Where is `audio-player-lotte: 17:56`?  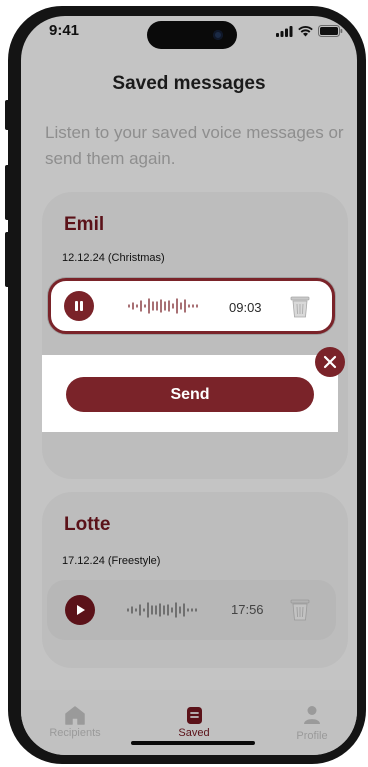 audio-player-lotte: 17:56 is located at coordinates (191, 610).